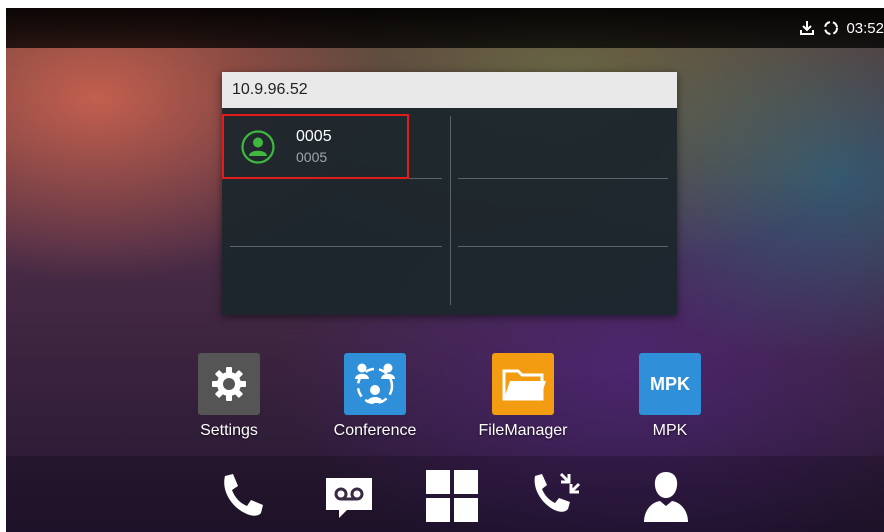  What do you see at coordinates (841, 28) in the screenshot?
I see `status-tray: 03:52` at bounding box center [841, 28].